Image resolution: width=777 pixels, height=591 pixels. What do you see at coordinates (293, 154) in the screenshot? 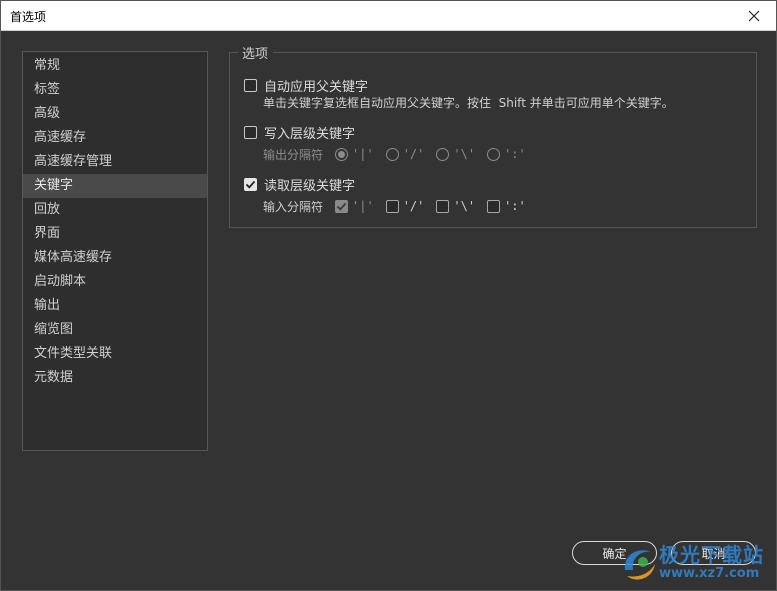
I see `output-separator-label: 输出分隔符` at bounding box center [293, 154].